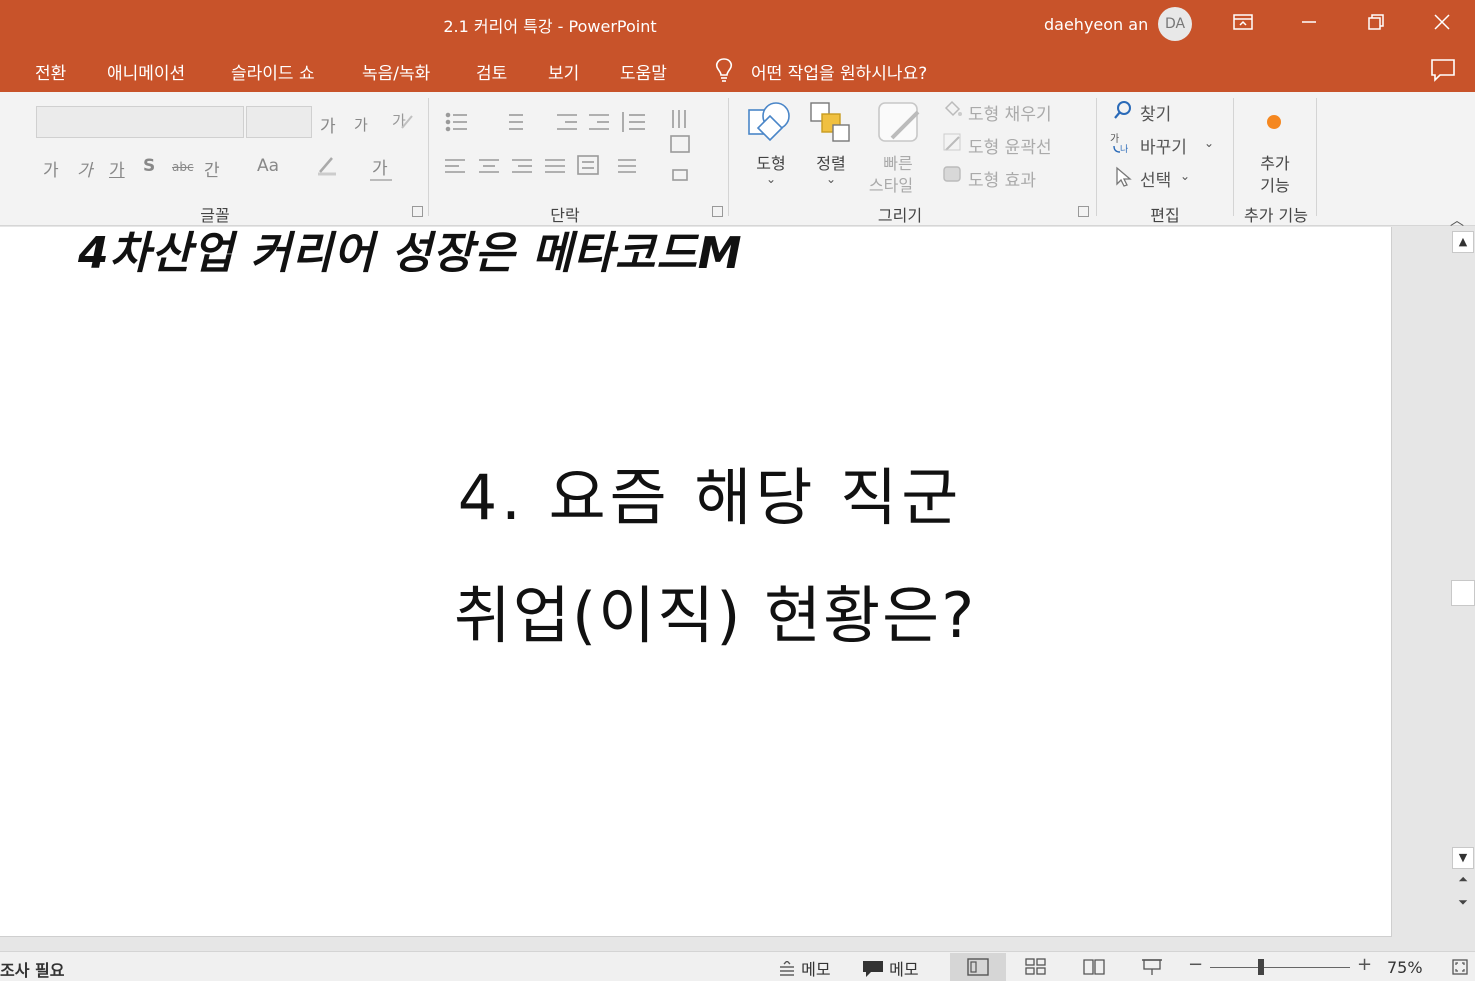  I want to click on minimize-icon, so click(1309, 22).